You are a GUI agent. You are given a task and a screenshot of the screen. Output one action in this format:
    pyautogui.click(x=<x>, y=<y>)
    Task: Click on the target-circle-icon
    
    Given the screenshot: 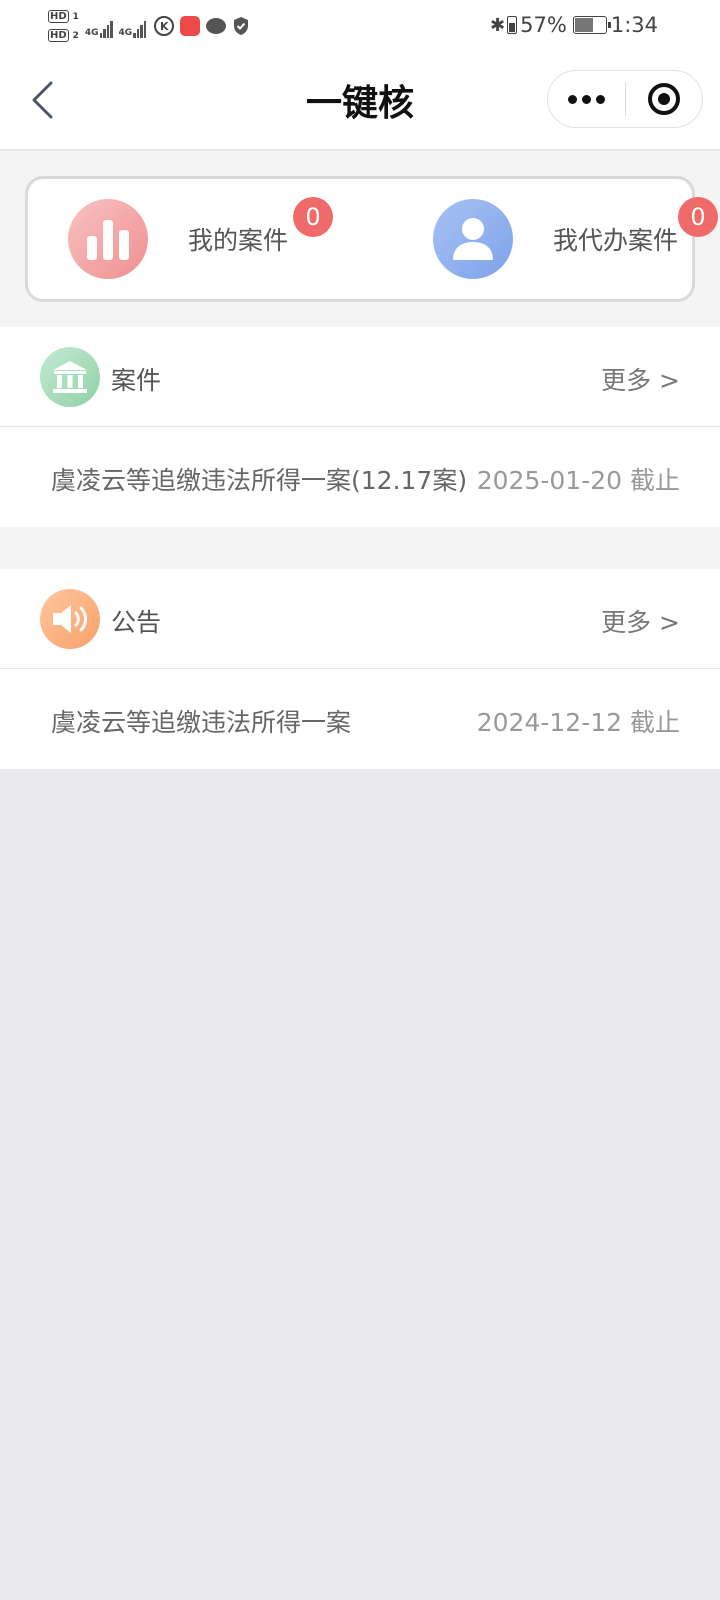 What is the action you would take?
    pyautogui.click(x=664, y=99)
    